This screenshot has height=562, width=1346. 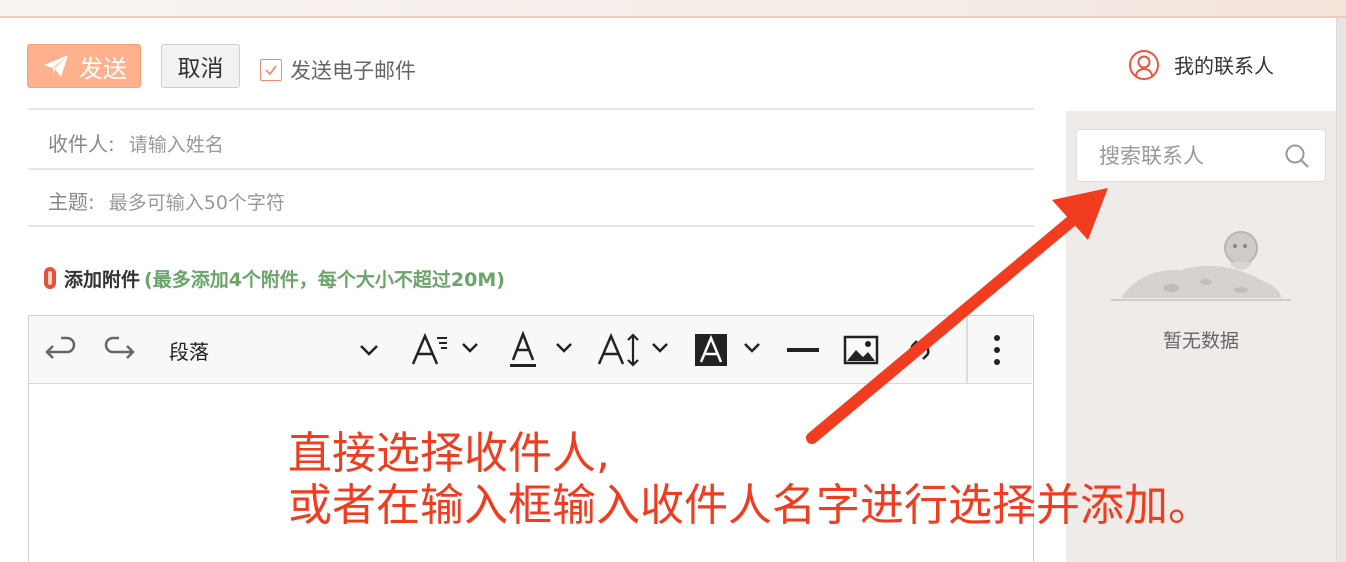 I want to click on subject-input, so click(x=408, y=203).